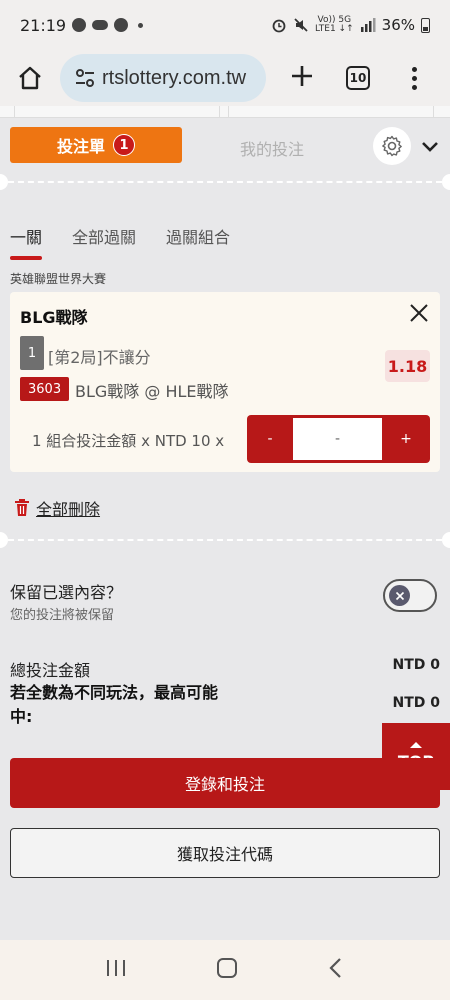 This screenshot has width=450, height=1000. I want to click on tab-bet-slip-label: 投注單, so click(80, 146).